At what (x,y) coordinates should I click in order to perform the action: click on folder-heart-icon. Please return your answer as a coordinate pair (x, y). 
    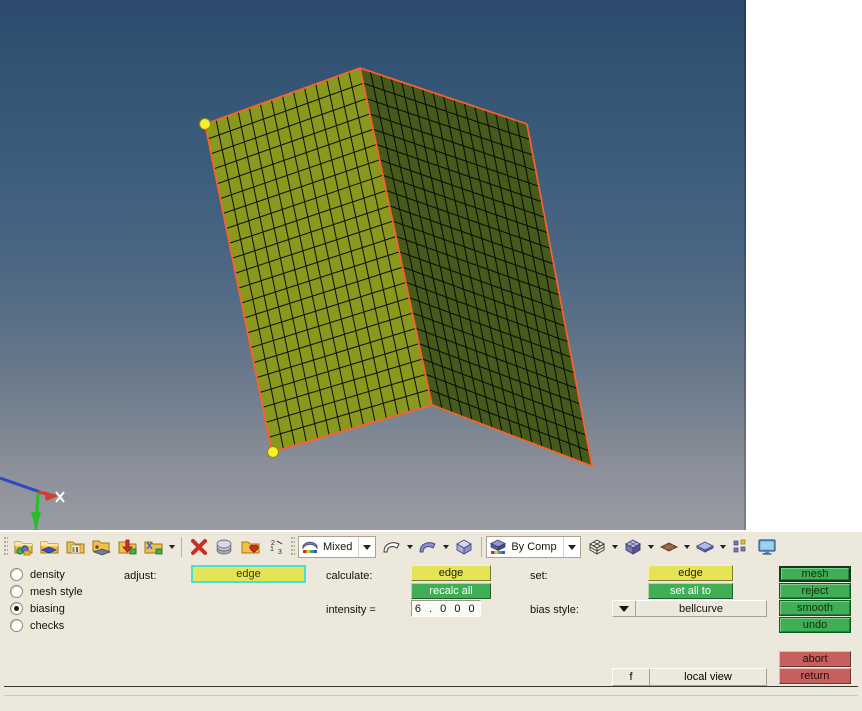
    Looking at the image, I should click on (251, 547).